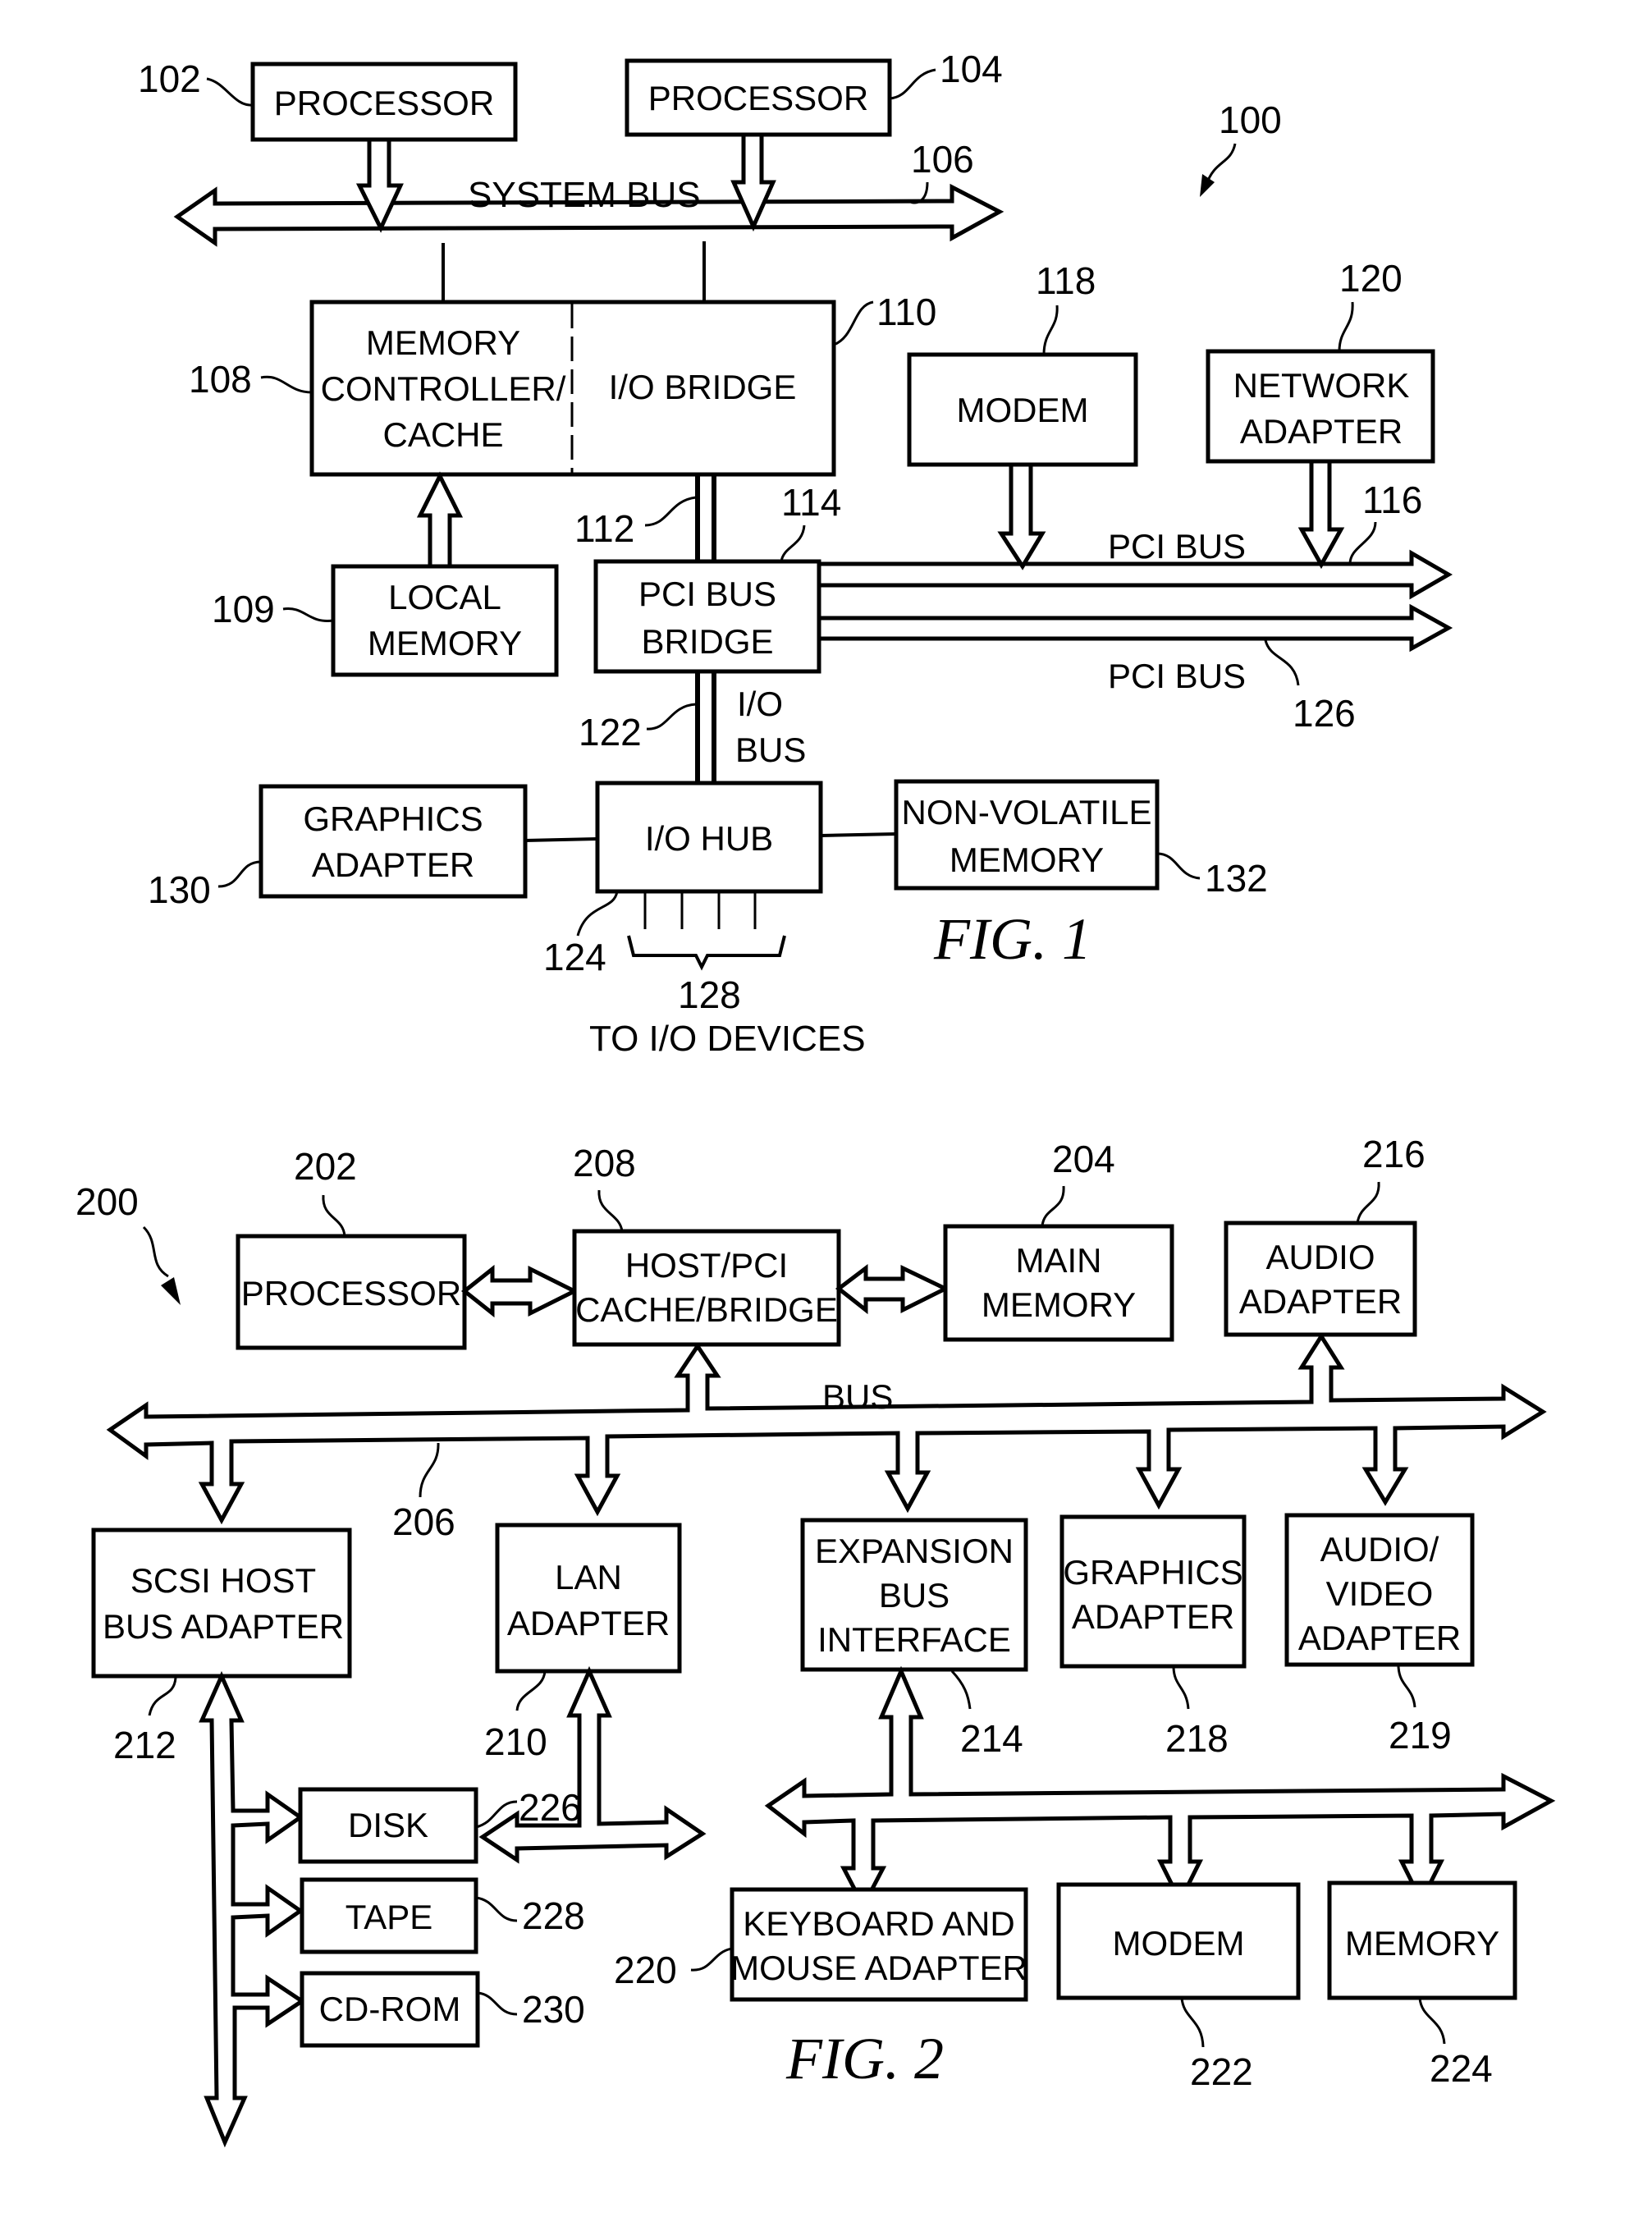 The width and height of the screenshot is (1652, 2217). Describe the element at coordinates (604, 1163) in the screenshot. I see `ref-208: 208` at that location.